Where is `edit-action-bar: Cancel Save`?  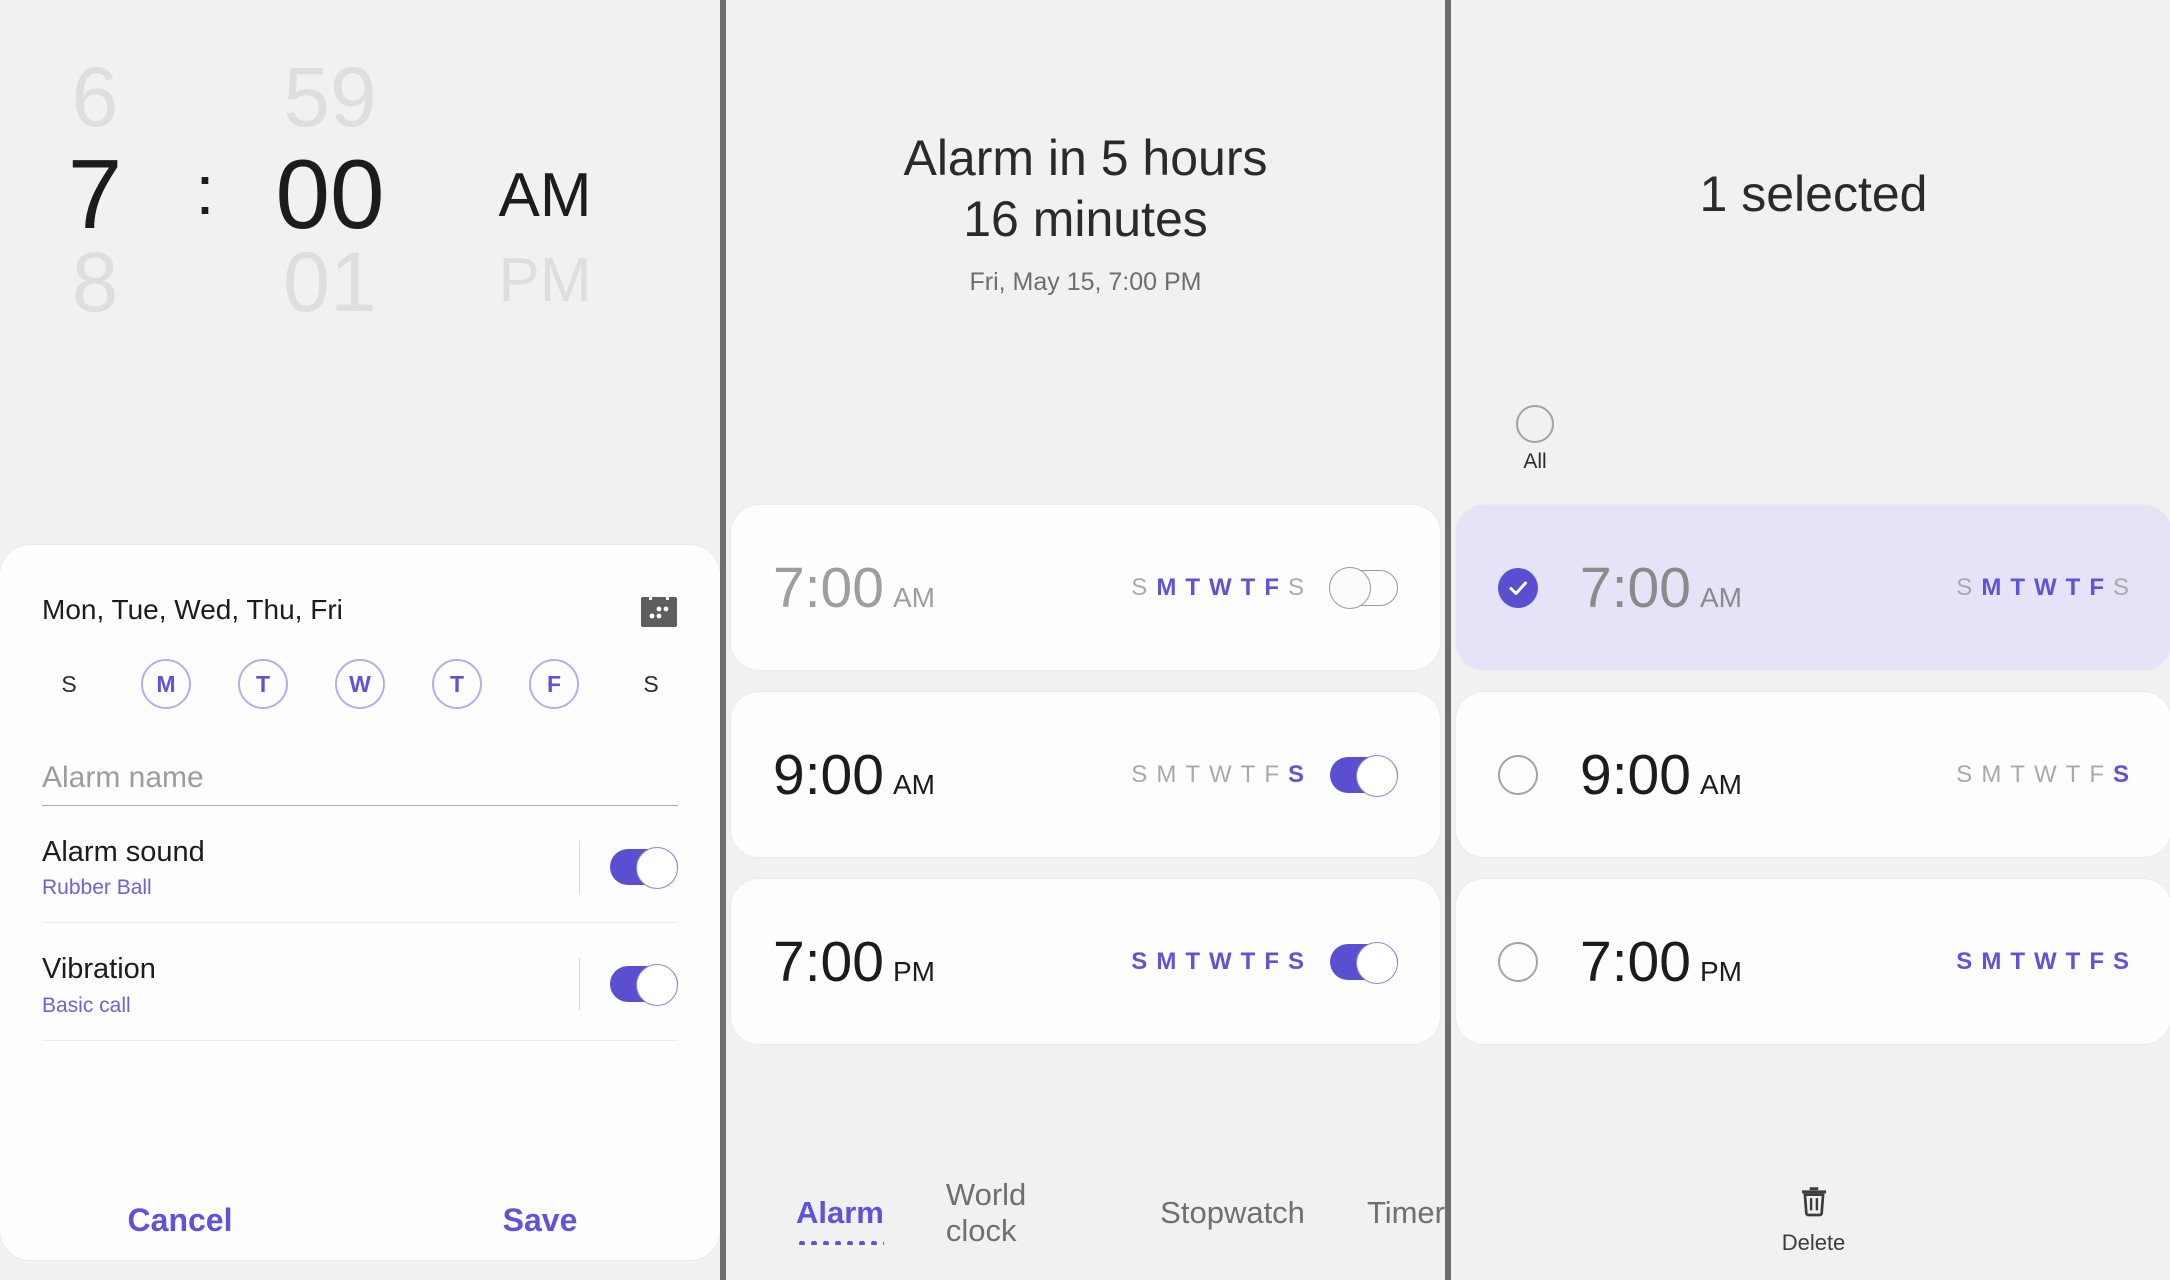 edit-action-bar: Cancel Save is located at coordinates (360, 1220).